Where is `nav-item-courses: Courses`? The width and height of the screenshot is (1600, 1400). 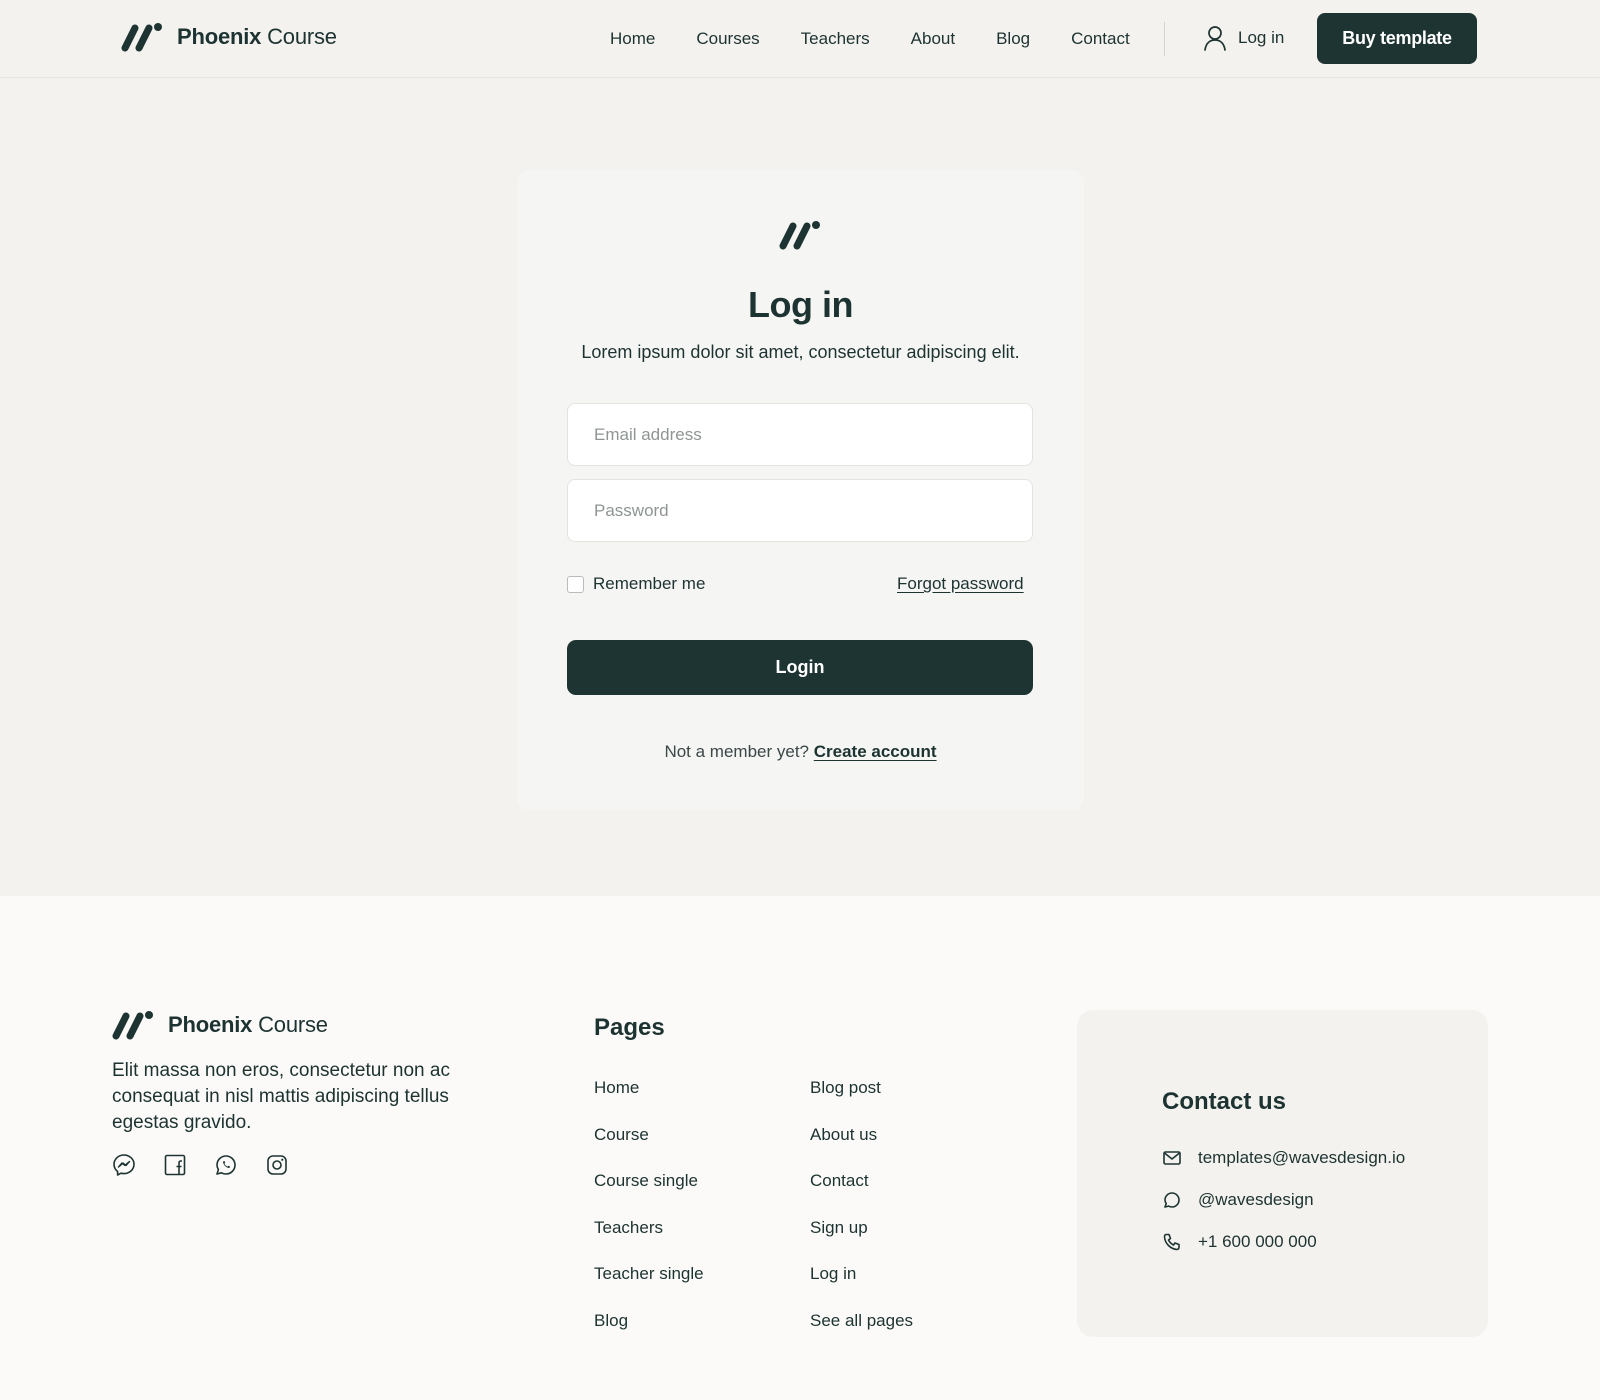 nav-item-courses: Courses is located at coordinates (727, 39).